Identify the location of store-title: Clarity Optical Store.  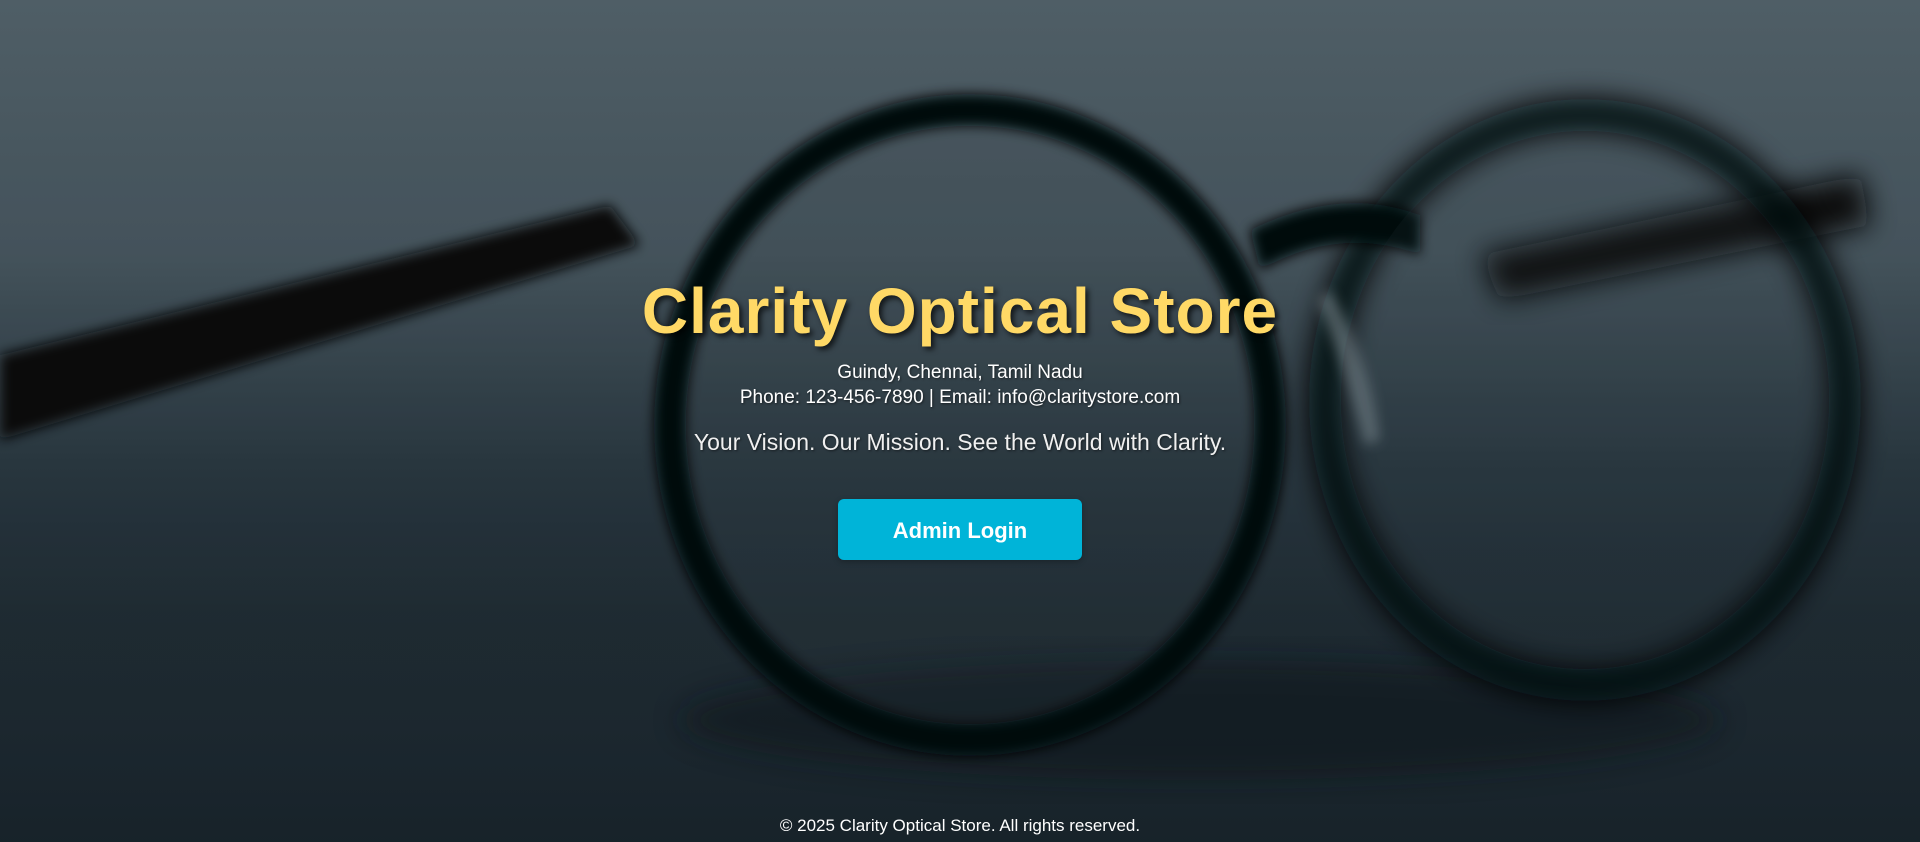
(960, 311).